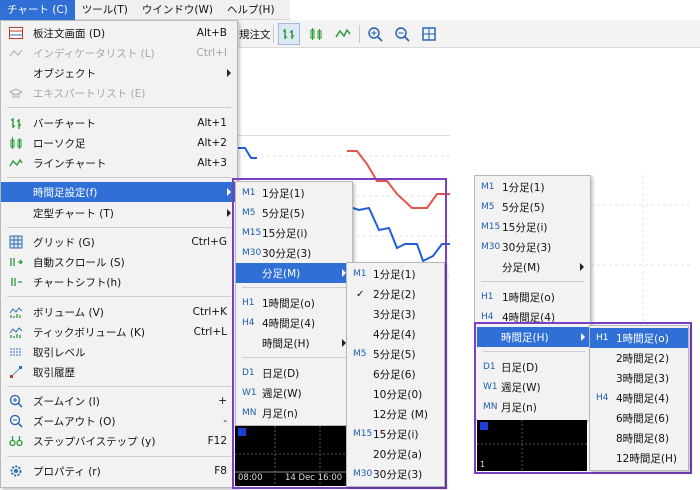  I want to click on menu-item-expert-list: エキスパートリスト (E), so click(119, 93).